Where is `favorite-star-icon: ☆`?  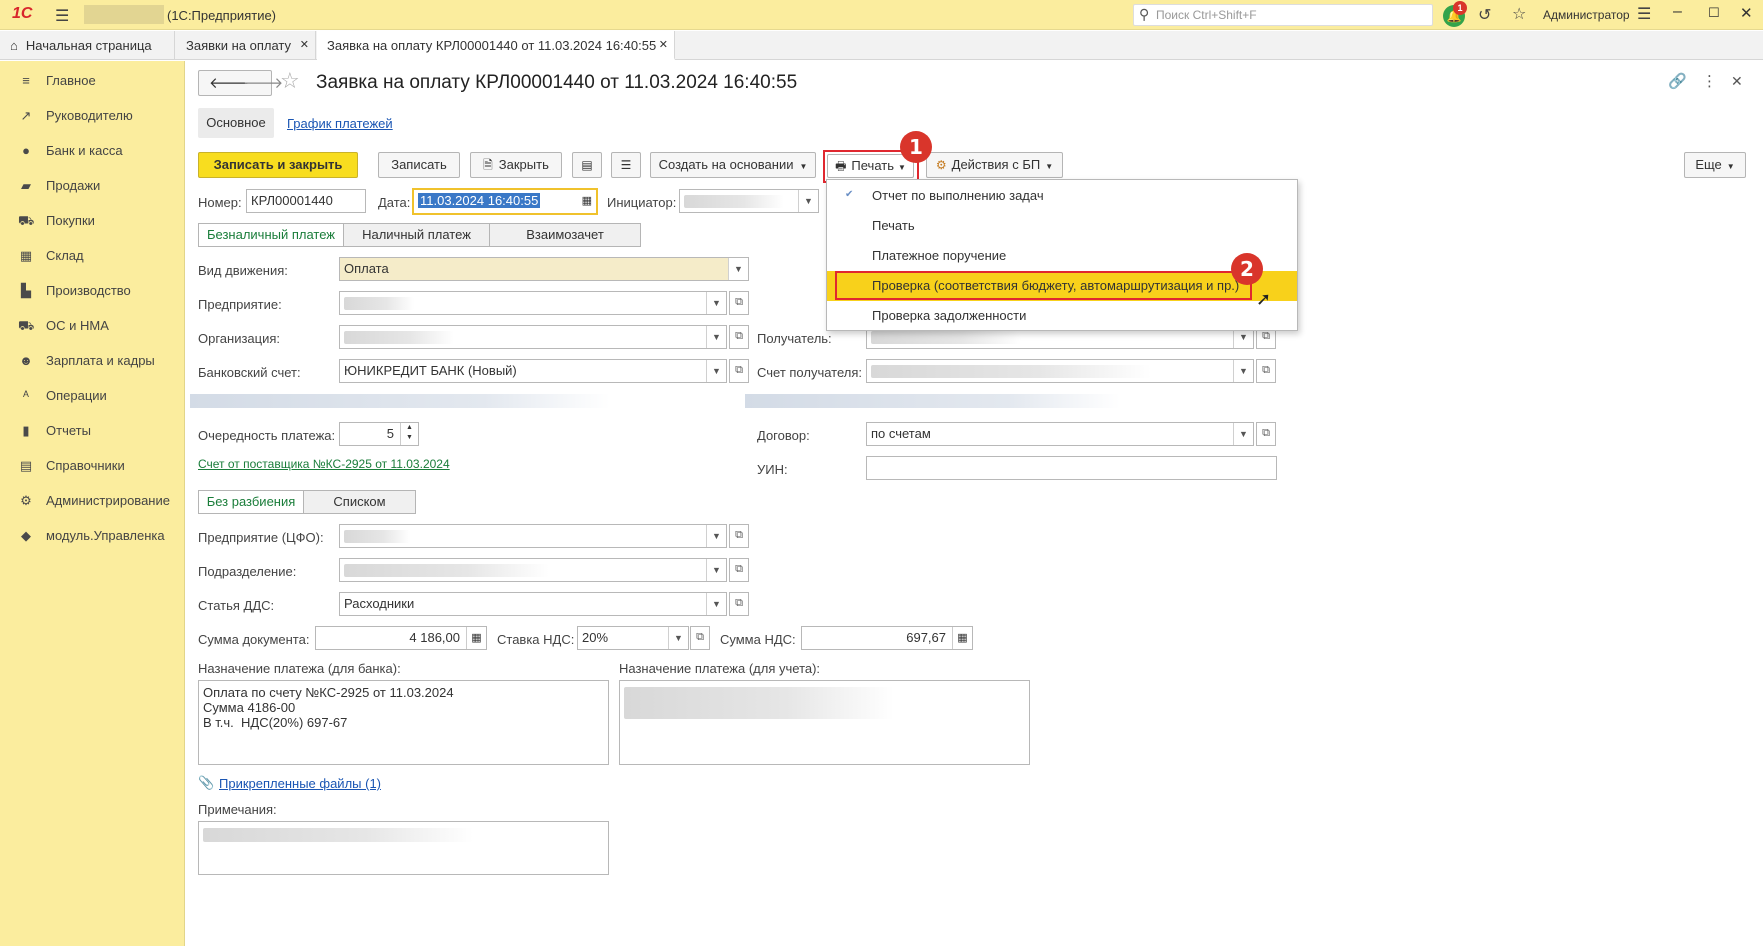
favorite-star-icon: ☆ is located at coordinates (290, 81).